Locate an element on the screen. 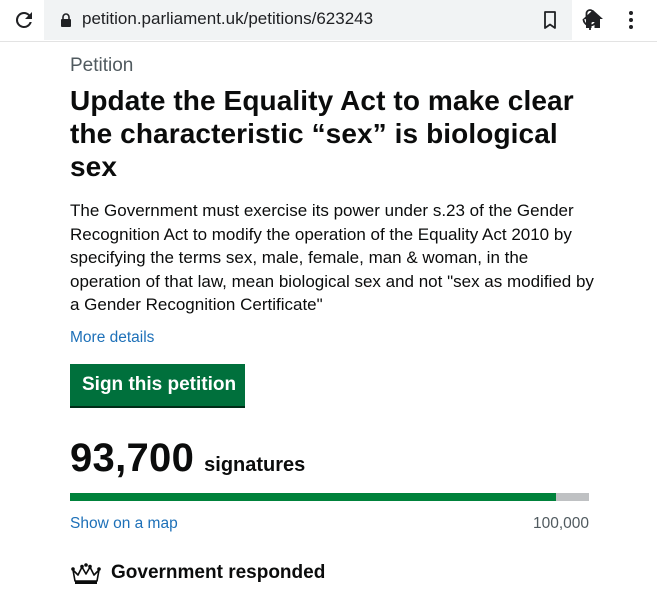  signature-label: signatures is located at coordinates (255, 464).